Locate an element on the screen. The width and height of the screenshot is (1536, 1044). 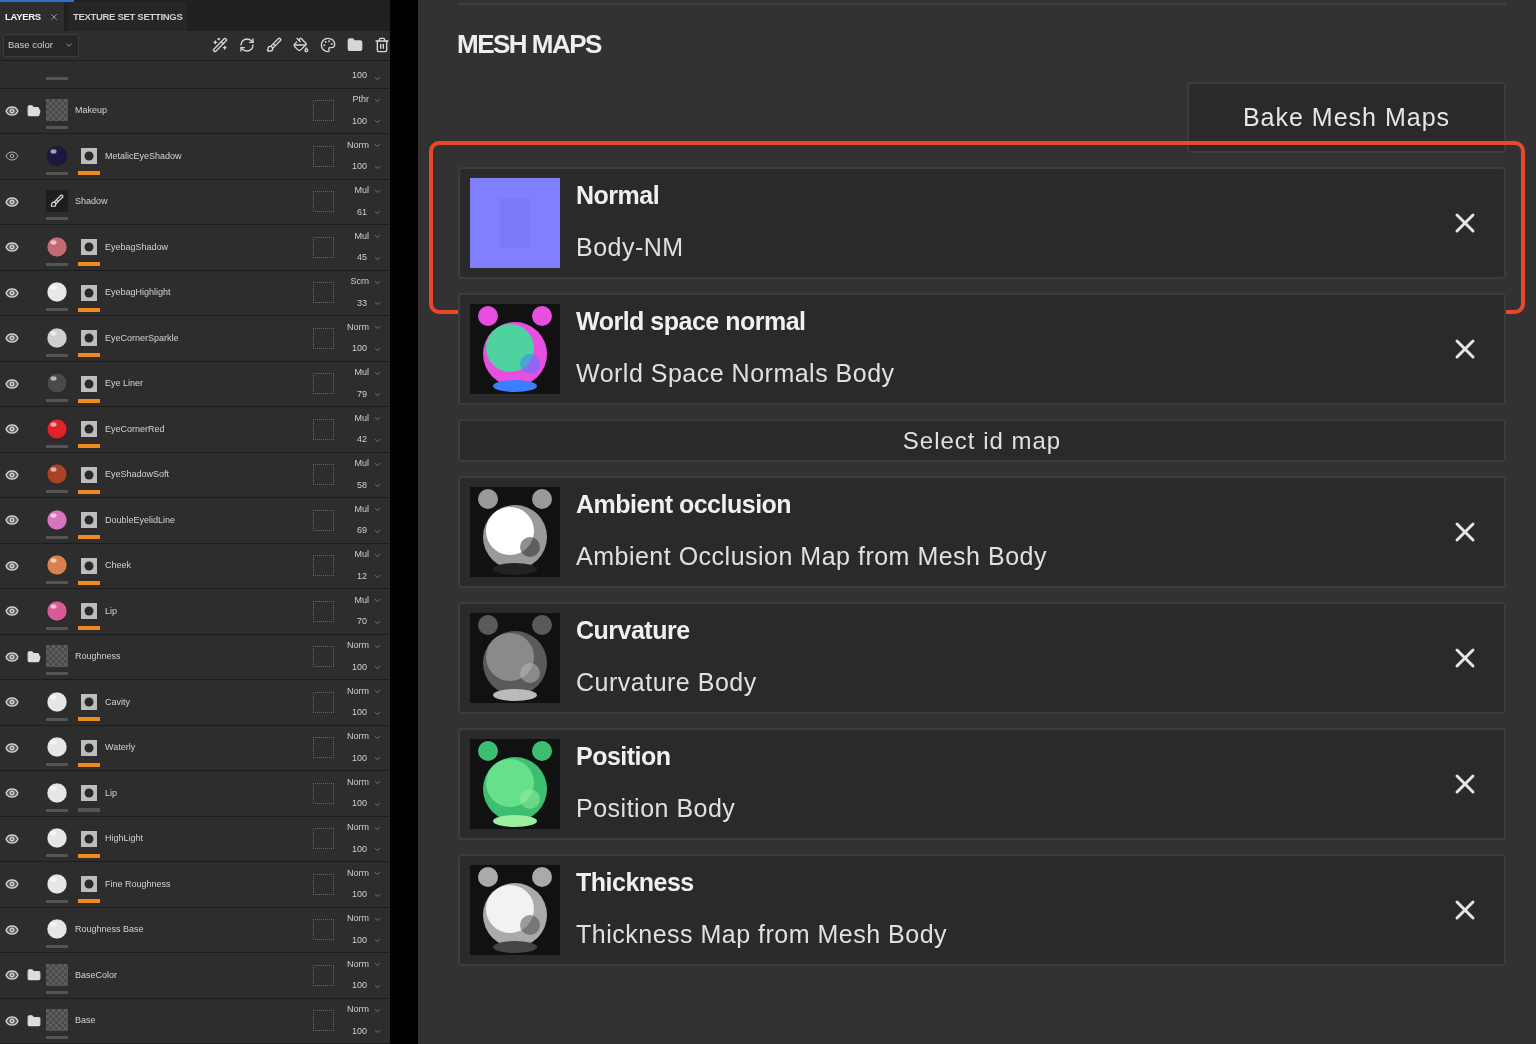
blend-mode: Scrn is located at coordinates (359, 282).